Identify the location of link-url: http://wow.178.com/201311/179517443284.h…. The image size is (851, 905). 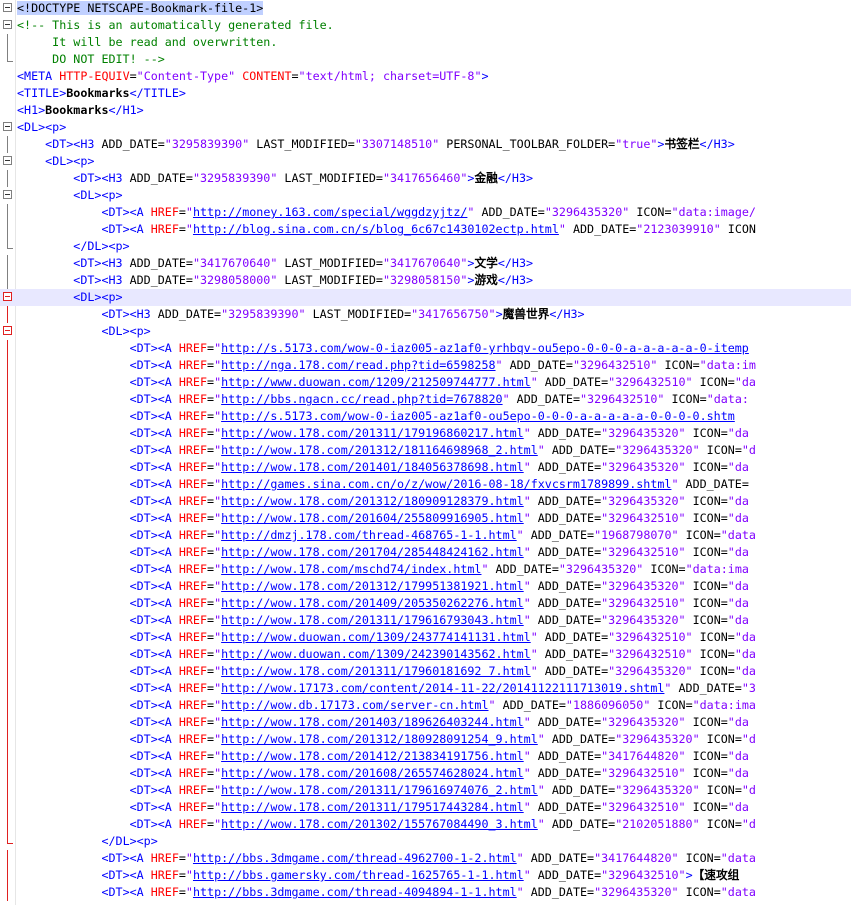
(372, 807).